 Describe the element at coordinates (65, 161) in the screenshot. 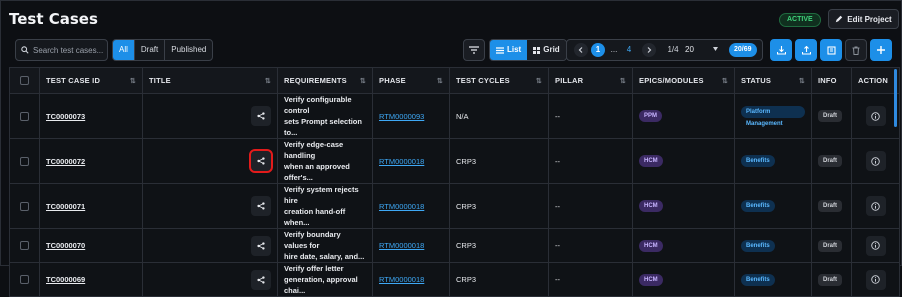

I see `test-case-id-link: TC0000072` at that location.